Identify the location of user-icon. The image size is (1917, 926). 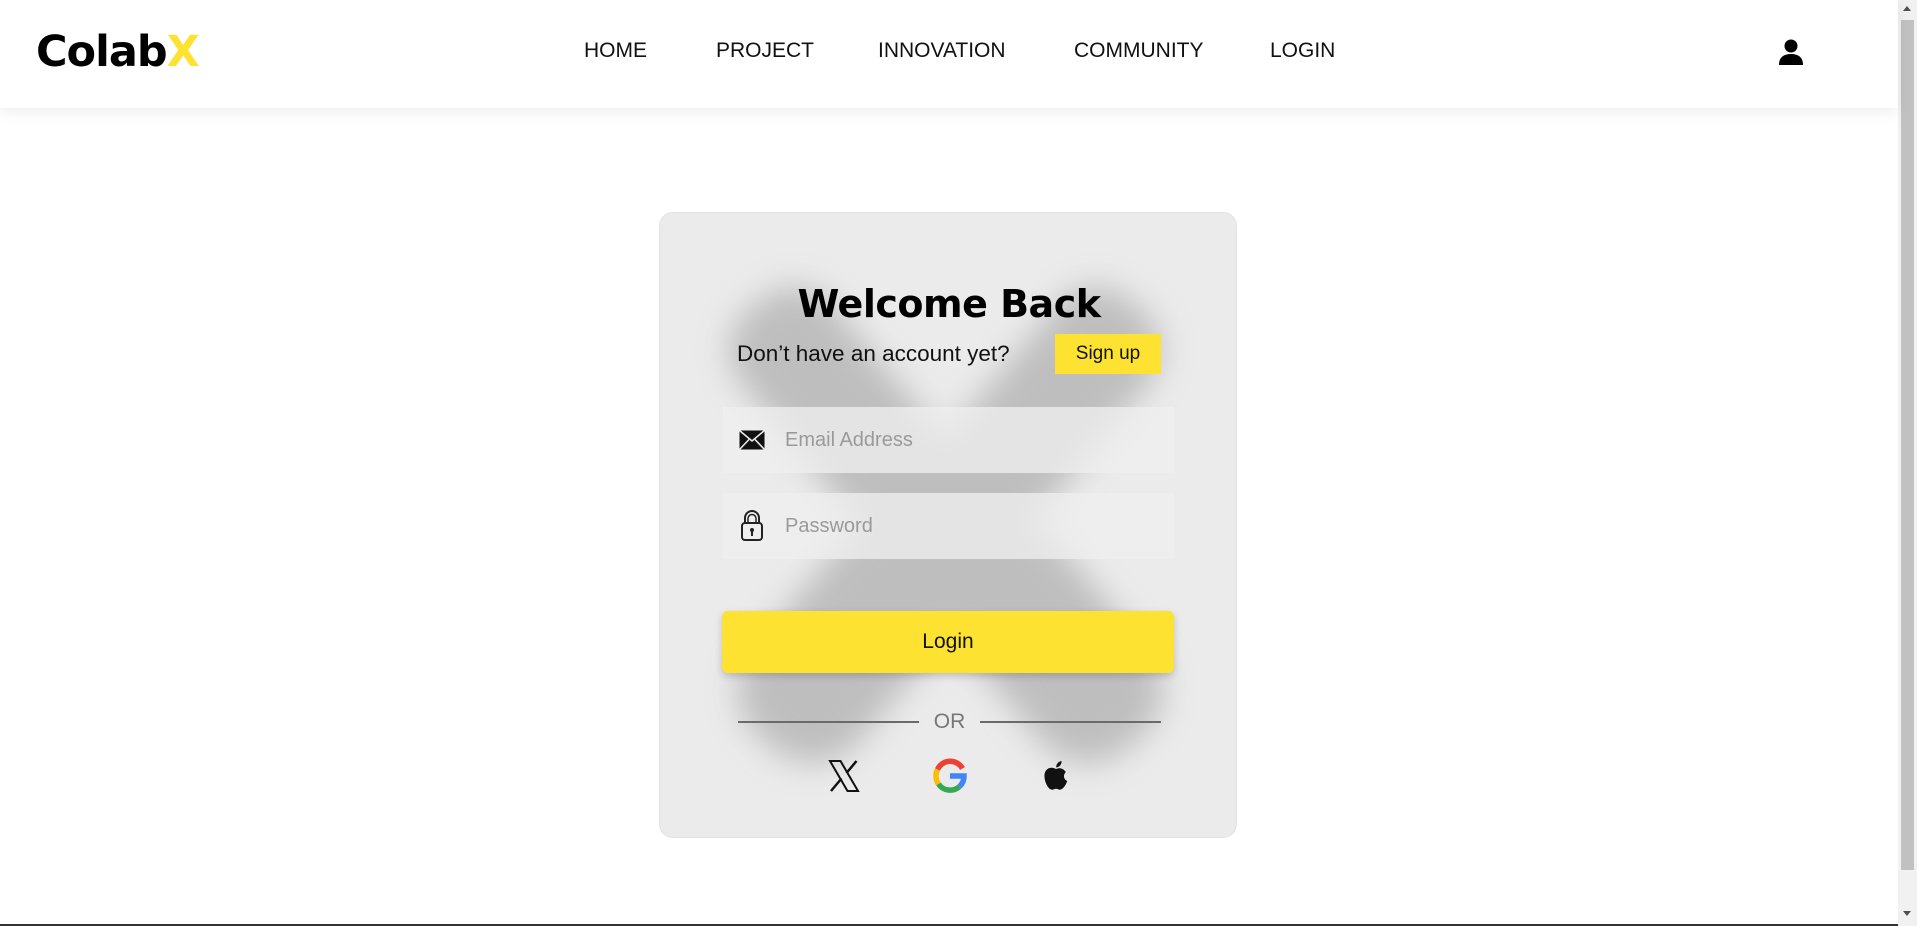
(1791, 52).